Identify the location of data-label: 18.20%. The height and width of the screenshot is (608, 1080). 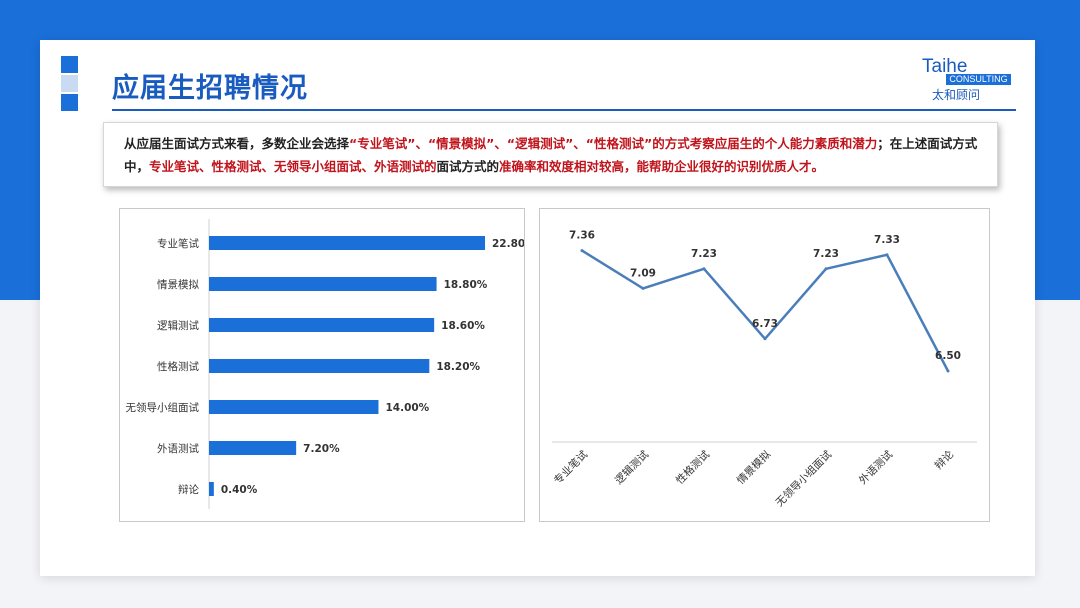
(458, 367).